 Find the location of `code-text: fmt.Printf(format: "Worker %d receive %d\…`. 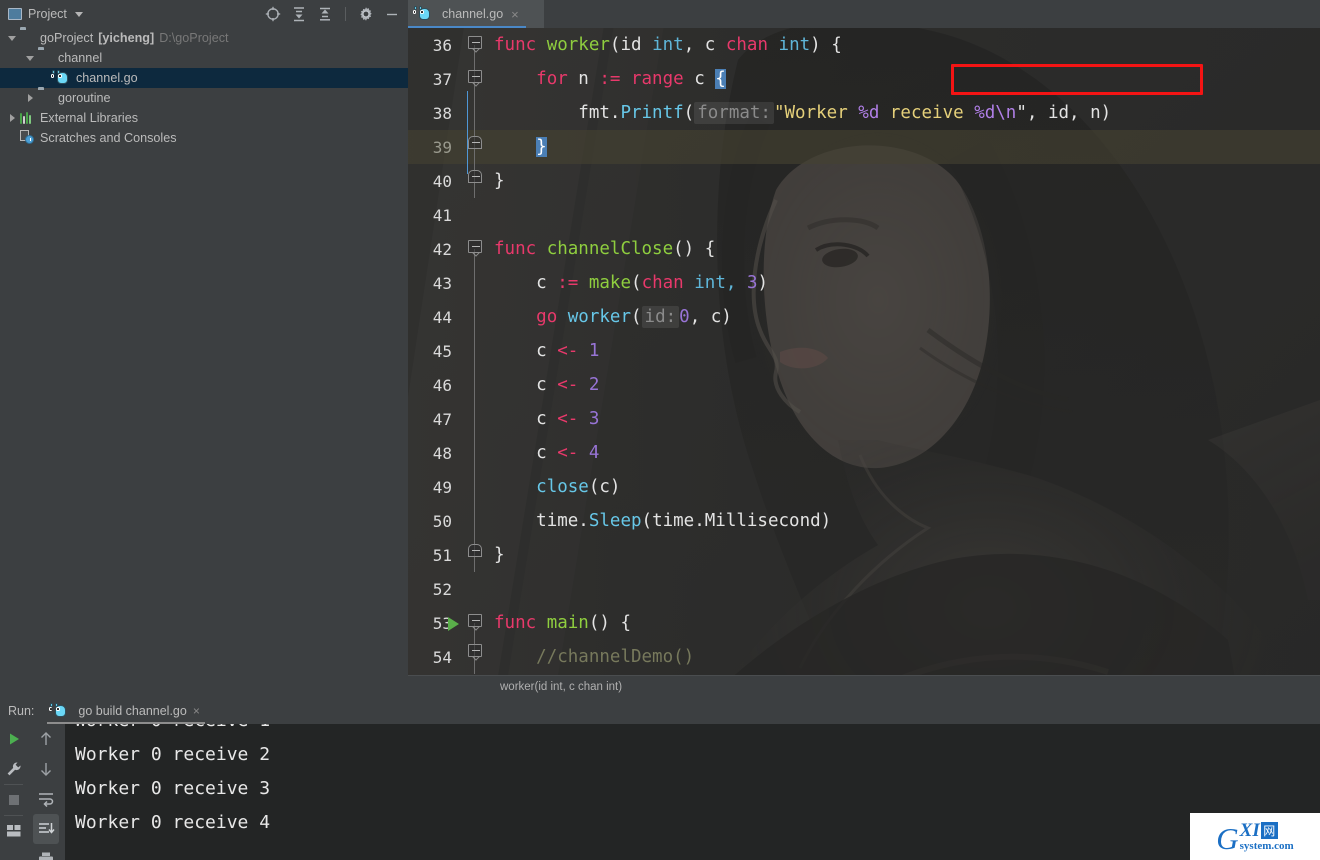

code-text: fmt.Printf(format: "Worker %d receive %d\… is located at coordinates (845, 113).